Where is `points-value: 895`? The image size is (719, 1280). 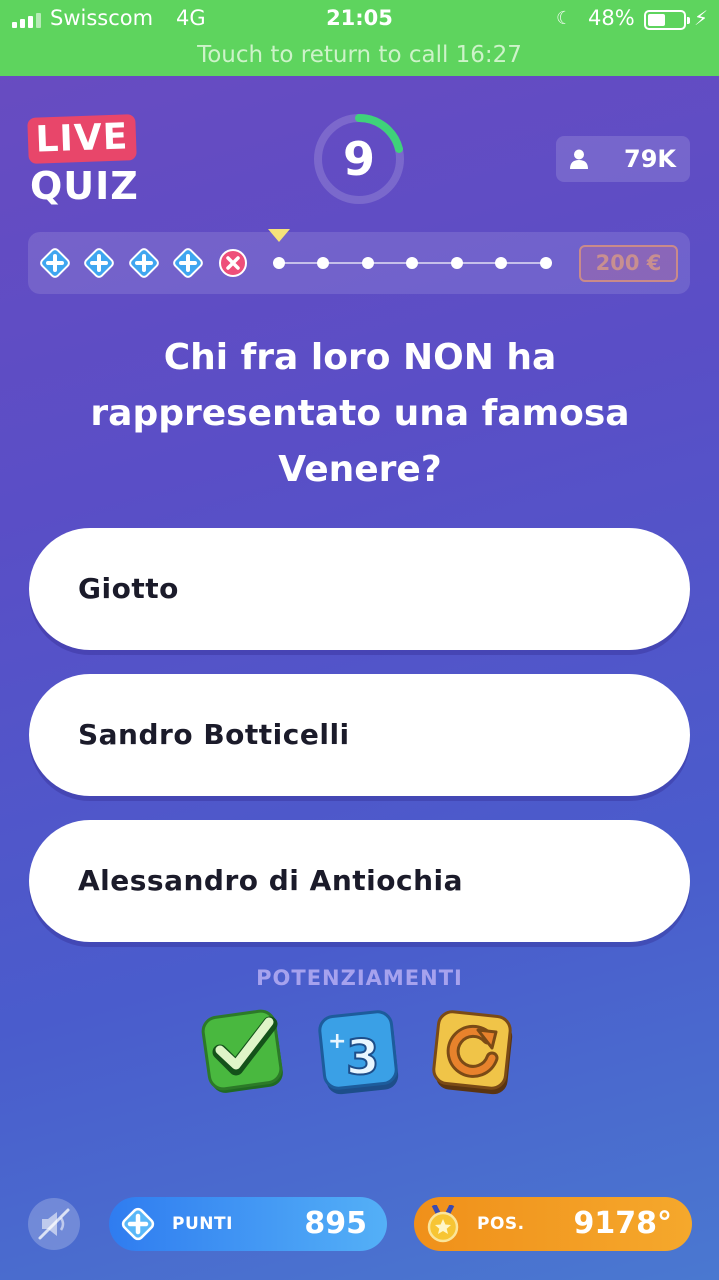 points-value: 895 is located at coordinates (335, 1223).